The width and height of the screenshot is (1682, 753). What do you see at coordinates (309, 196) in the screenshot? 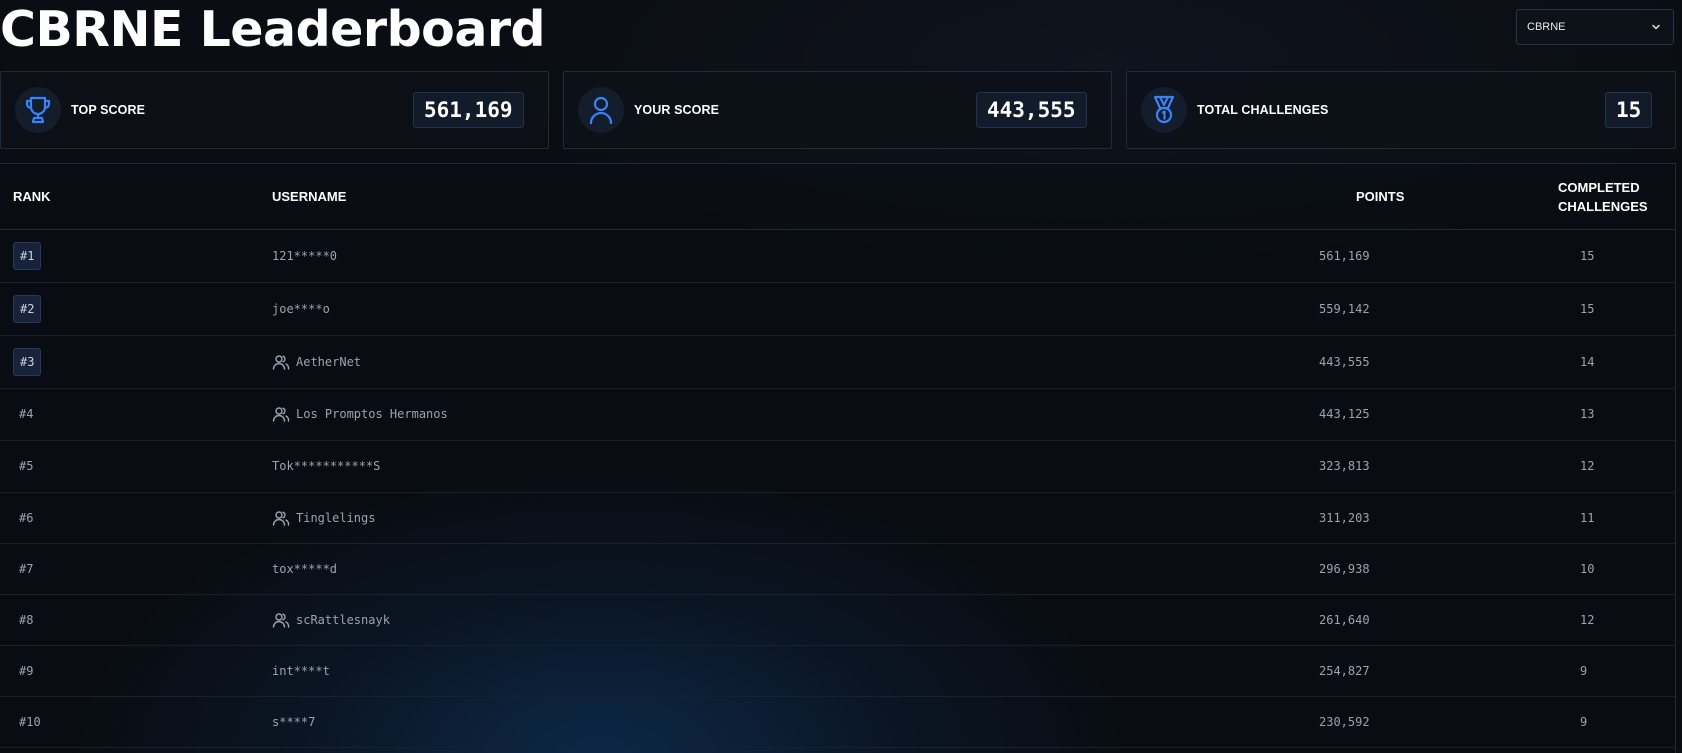
I see `username-column-header: USERNAME` at bounding box center [309, 196].